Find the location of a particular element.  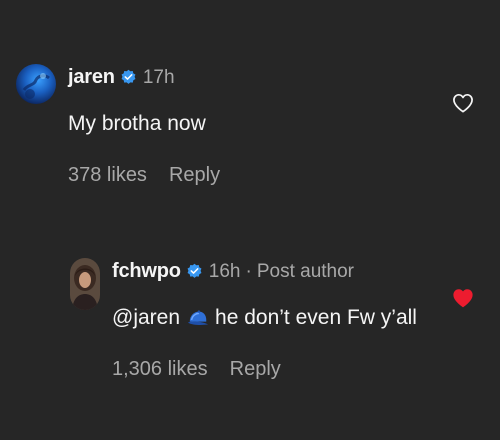

comment-body: My brotha now is located at coordinates (137, 123).